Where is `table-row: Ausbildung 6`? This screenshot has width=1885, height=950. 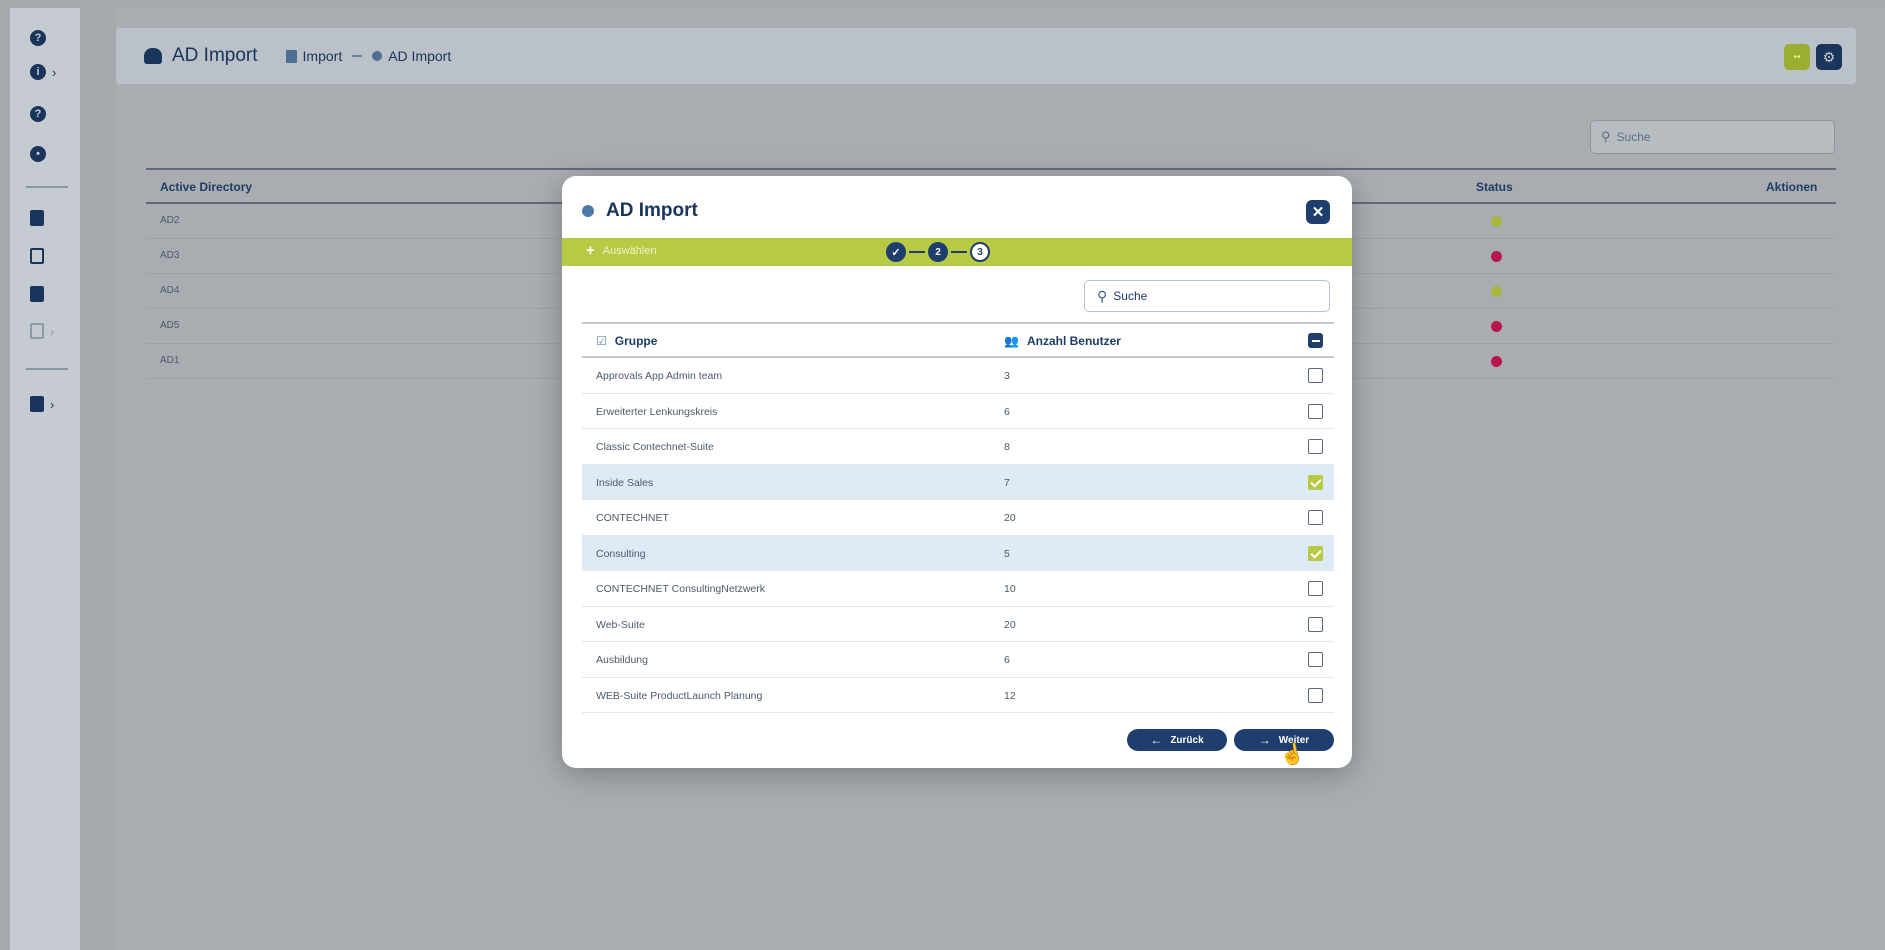
table-row: Ausbildung 6 is located at coordinates (958, 660).